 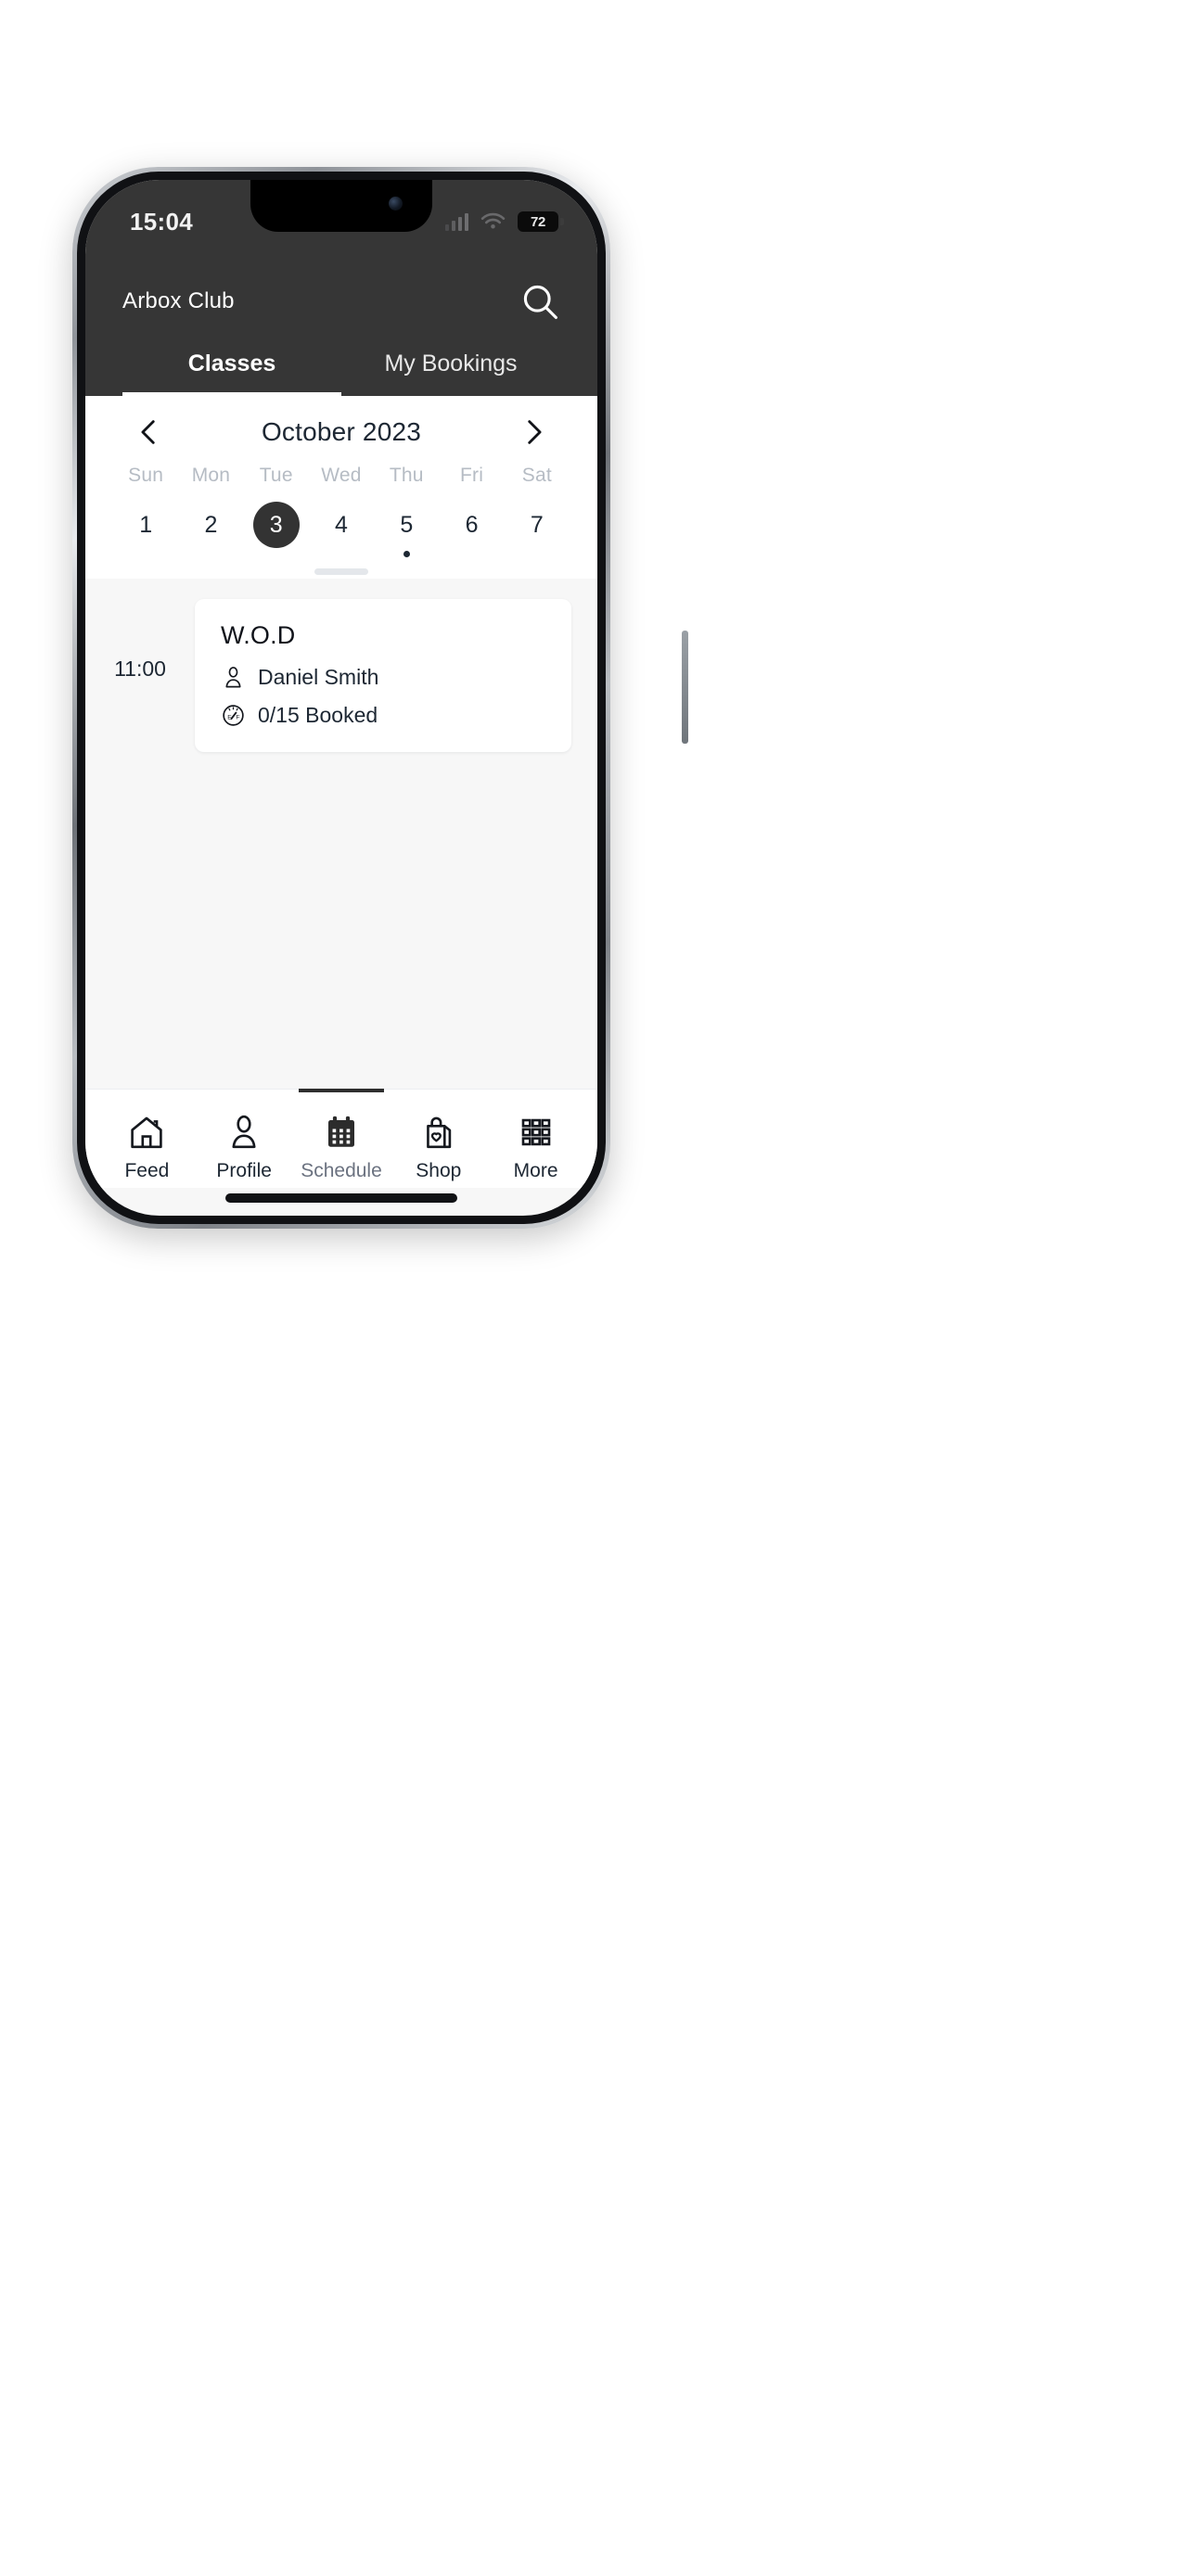 What do you see at coordinates (383, 715) in the screenshot?
I see `class-capacity-row: E F 0/15 Booked` at bounding box center [383, 715].